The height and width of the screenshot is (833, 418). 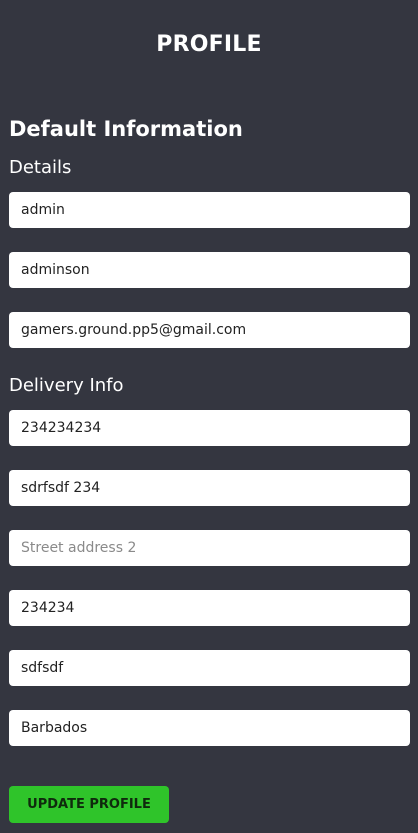 What do you see at coordinates (209, 608) in the screenshot?
I see `postcode-field` at bounding box center [209, 608].